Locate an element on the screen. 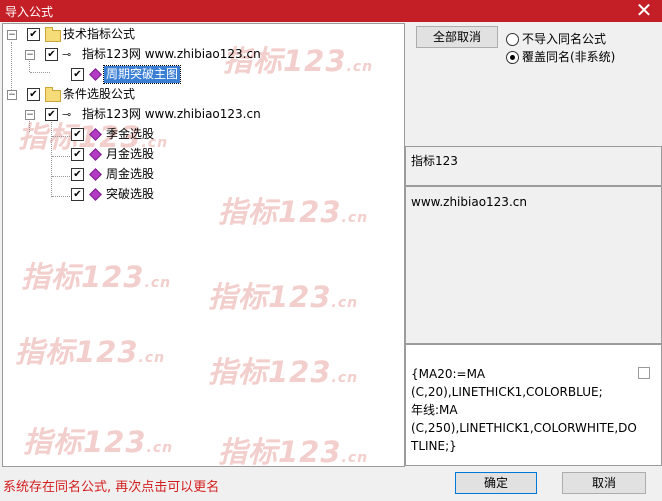 The width and height of the screenshot is (662, 501). title-bar: 导入公式 ✕ is located at coordinates (331, 11).